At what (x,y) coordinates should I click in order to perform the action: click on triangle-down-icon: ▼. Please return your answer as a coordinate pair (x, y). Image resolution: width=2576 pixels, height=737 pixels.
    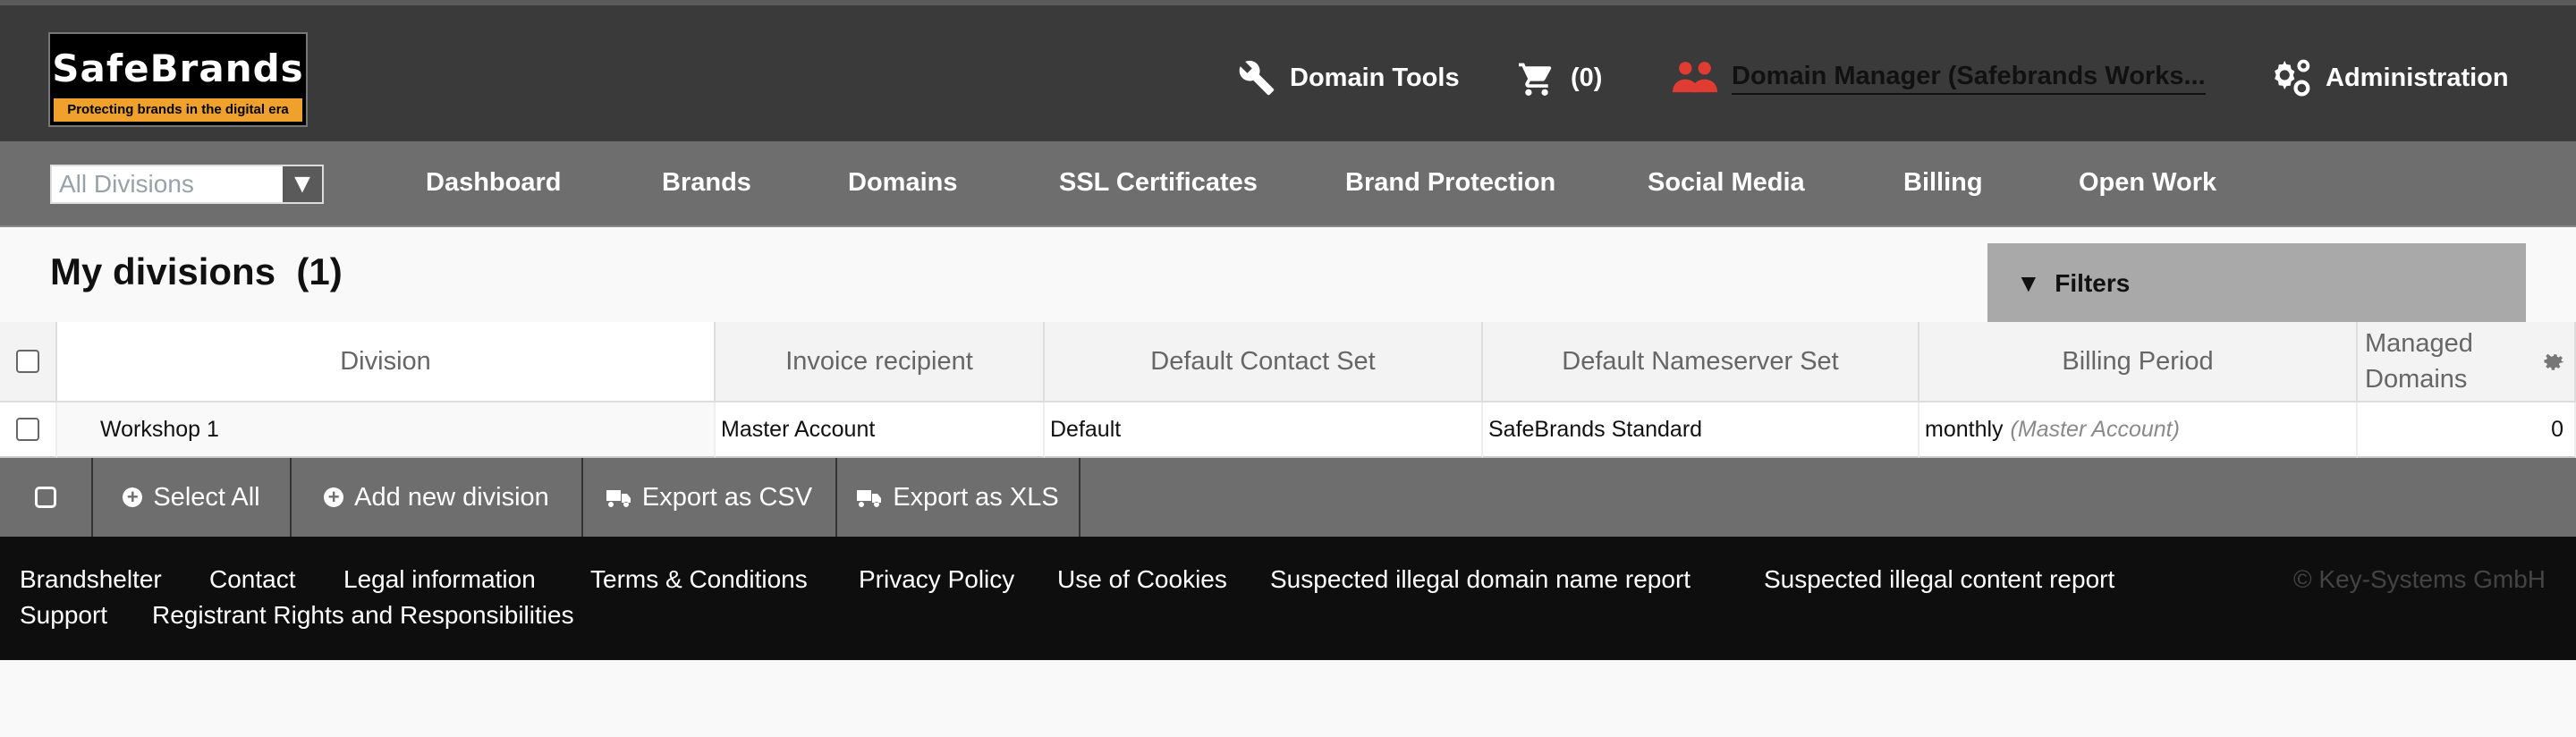
    Looking at the image, I should click on (2028, 283).